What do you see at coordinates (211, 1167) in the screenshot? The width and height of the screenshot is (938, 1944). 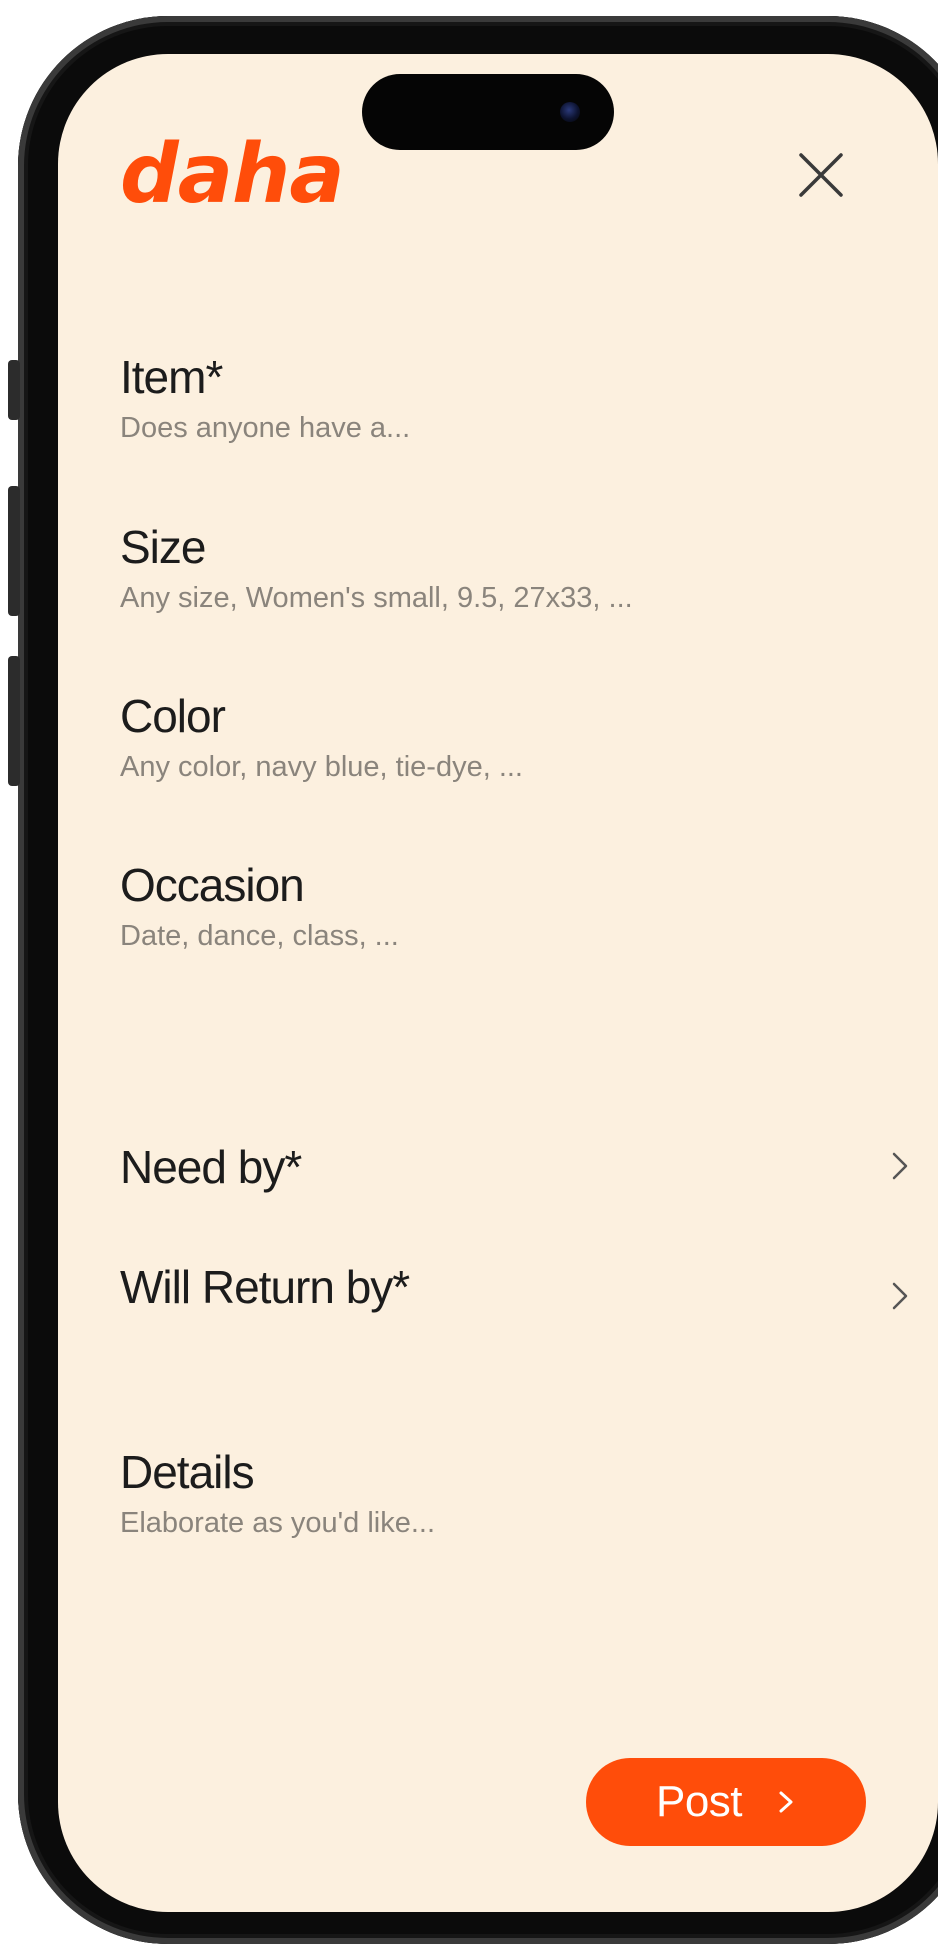 I see `need-by-label: Need by*` at bounding box center [211, 1167].